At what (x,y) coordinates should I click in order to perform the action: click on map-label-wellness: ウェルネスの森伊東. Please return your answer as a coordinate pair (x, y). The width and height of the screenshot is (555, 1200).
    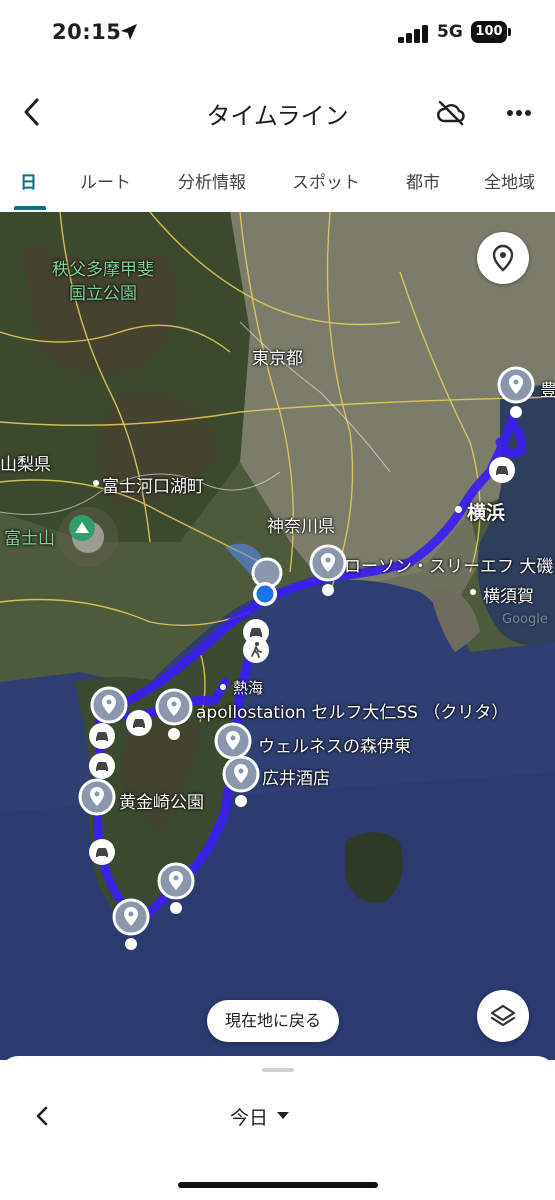
    Looking at the image, I should click on (334, 747).